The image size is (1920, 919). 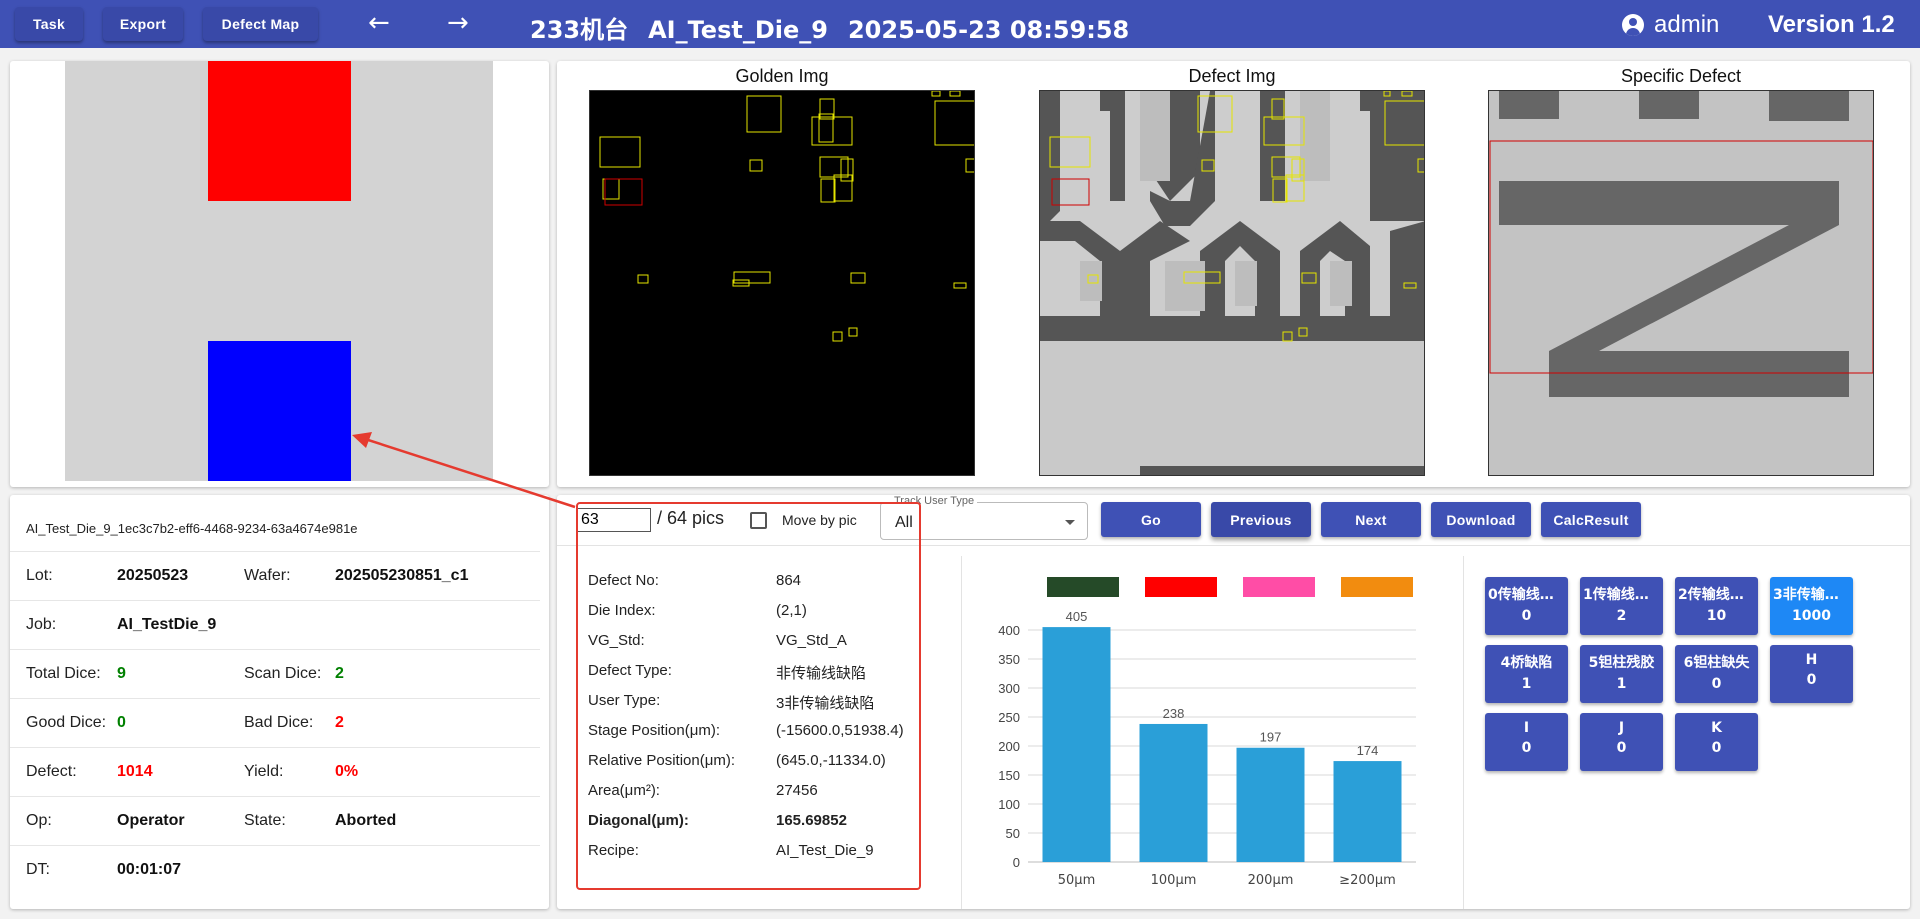 What do you see at coordinates (1076, 880) in the screenshot?
I see `x-tick-label: 50μm` at bounding box center [1076, 880].